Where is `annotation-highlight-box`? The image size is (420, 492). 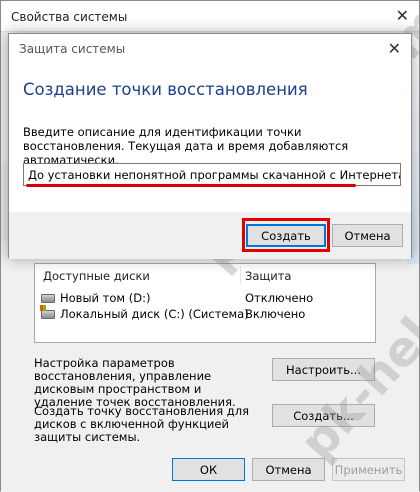
annotation-highlight-box is located at coordinates (286, 235).